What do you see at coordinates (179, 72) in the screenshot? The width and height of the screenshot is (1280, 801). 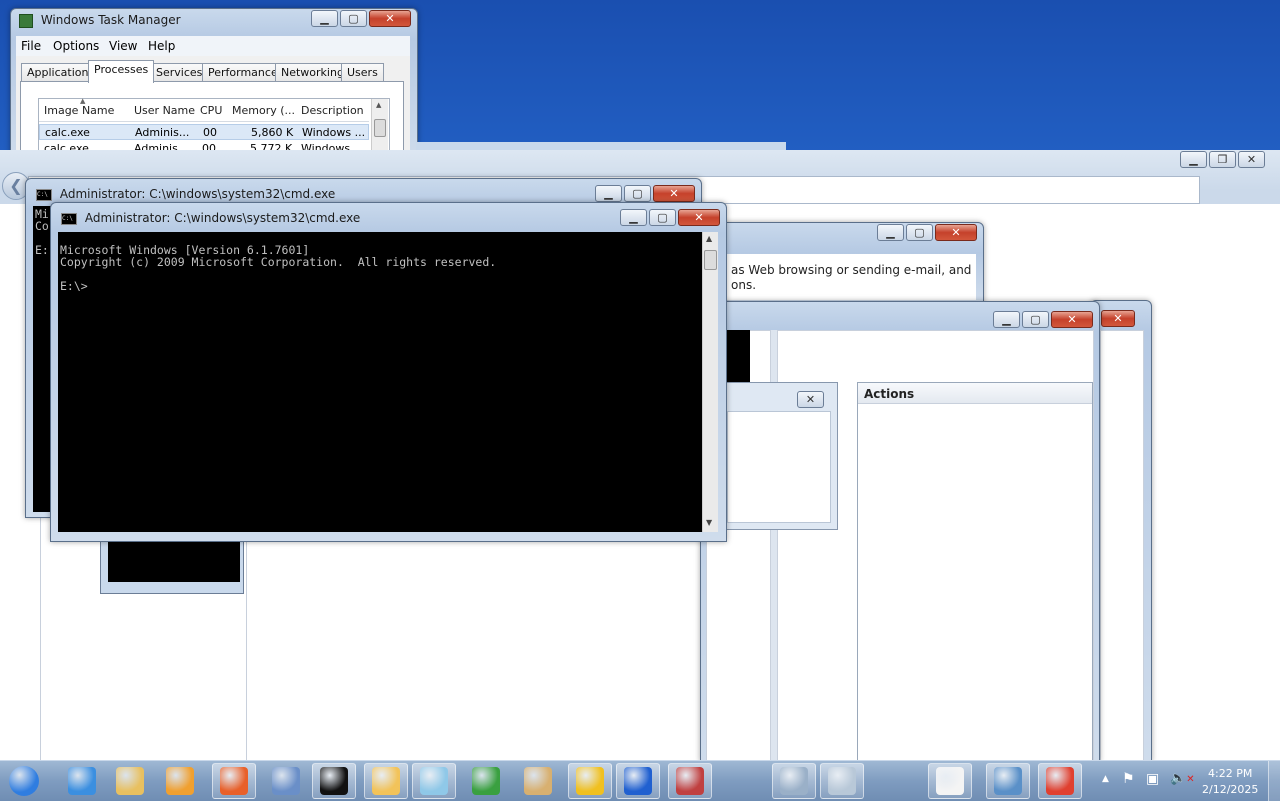 I see `tab-services: Services` at bounding box center [179, 72].